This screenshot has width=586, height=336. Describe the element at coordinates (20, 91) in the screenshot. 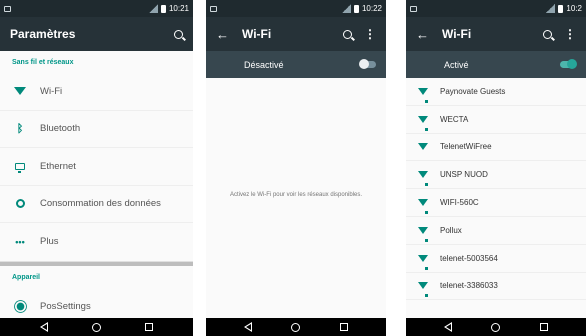

I see `wifi-icon` at that location.